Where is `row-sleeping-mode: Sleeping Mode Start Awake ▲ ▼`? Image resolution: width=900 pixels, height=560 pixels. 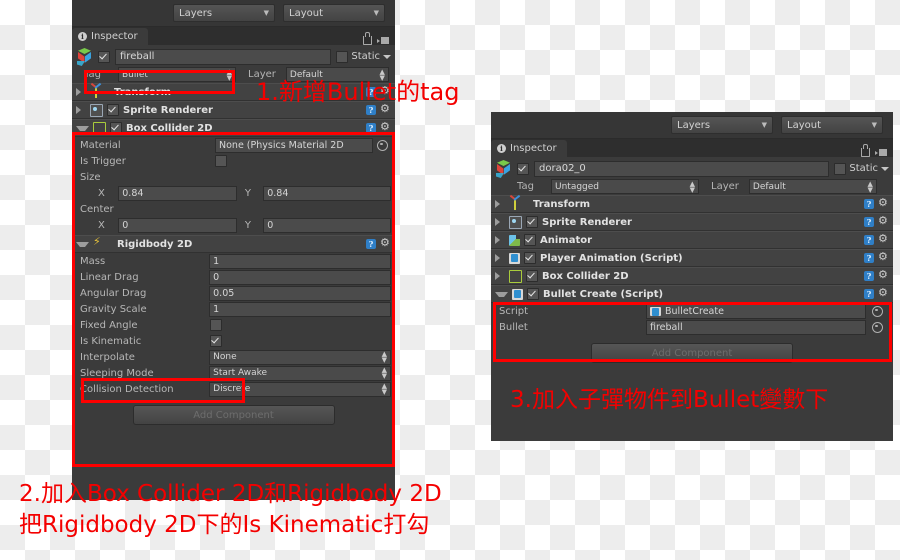 row-sleeping-mode: Sleeping Mode Start Awake ▲ ▼ is located at coordinates (233, 373).